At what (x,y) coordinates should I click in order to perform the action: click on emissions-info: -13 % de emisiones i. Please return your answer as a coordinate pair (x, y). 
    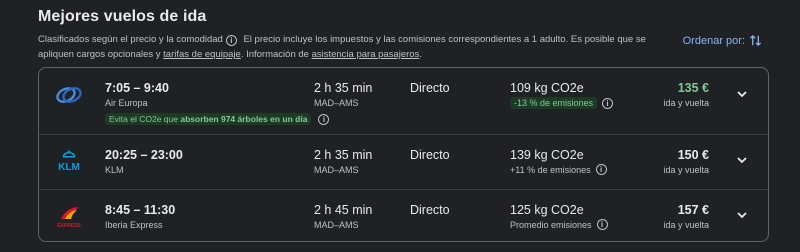
    Looking at the image, I should click on (563, 103).